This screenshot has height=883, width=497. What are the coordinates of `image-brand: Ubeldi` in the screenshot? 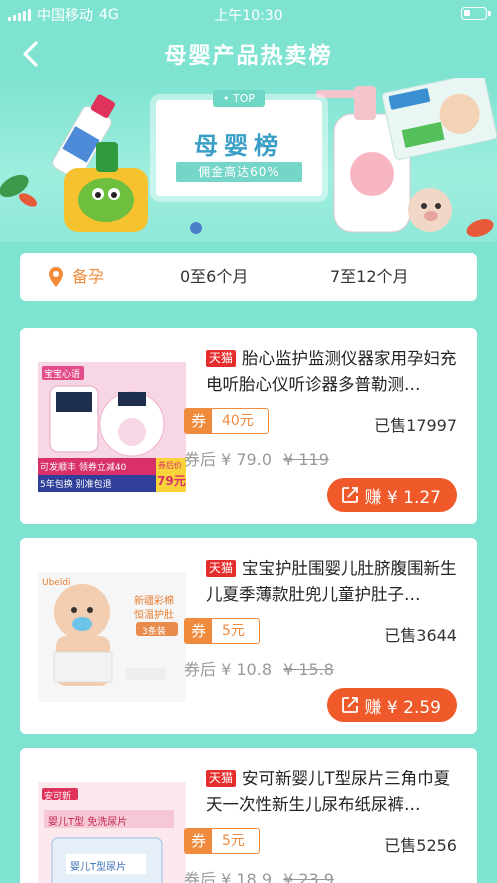 It's located at (56, 583).